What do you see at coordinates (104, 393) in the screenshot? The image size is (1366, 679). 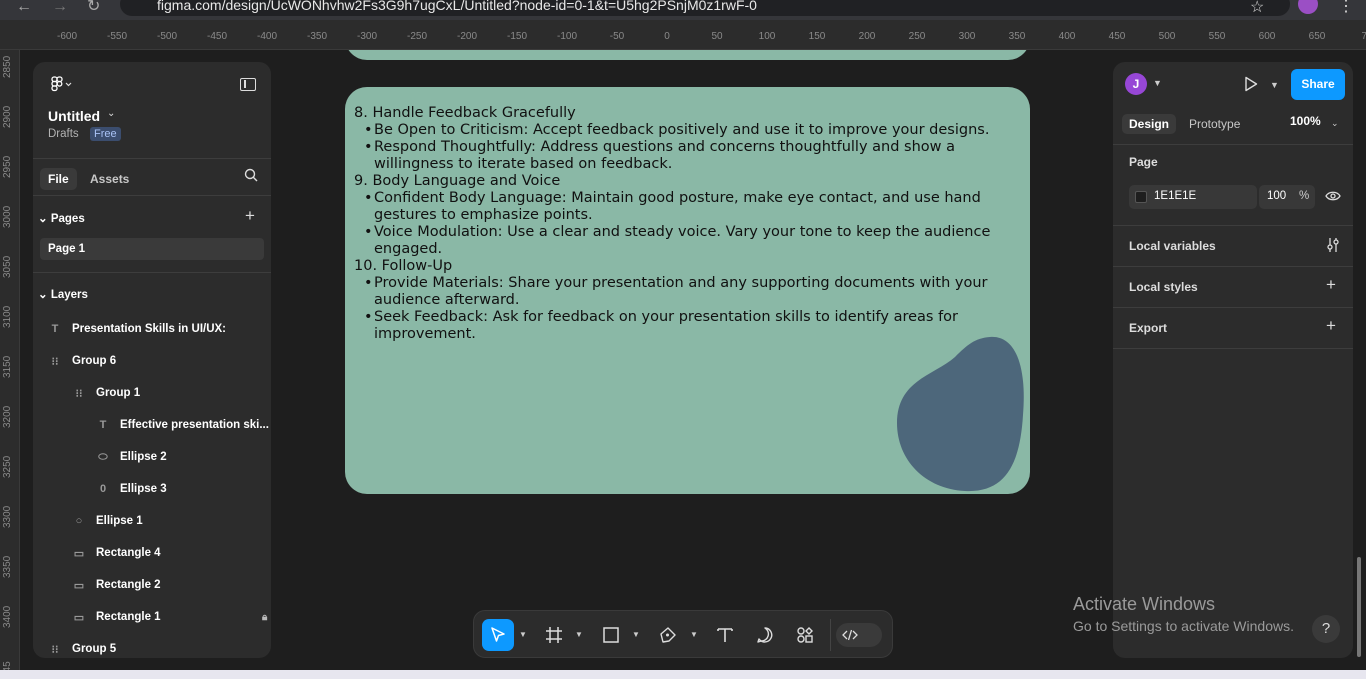 I see `layer-item: ⁝⁝ Group 1` at bounding box center [104, 393].